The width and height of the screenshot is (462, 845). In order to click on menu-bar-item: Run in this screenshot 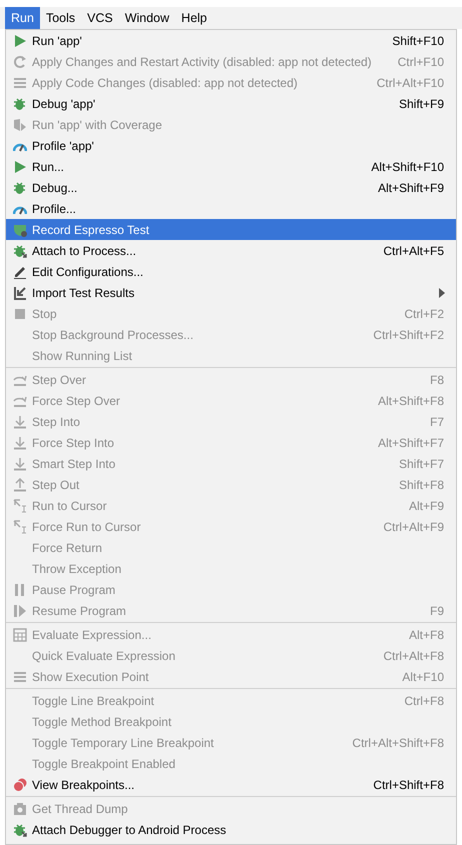, I will do `click(22, 18)`.